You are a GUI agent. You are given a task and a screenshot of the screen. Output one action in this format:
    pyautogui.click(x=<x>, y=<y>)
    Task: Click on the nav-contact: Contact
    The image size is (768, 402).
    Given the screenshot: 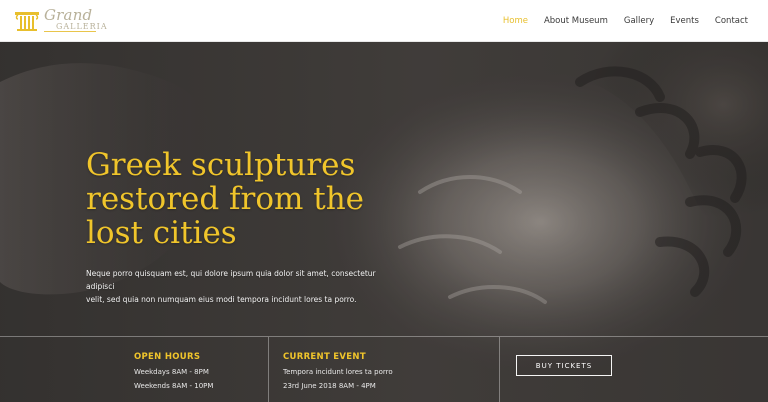 What is the action you would take?
    pyautogui.click(x=731, y=21)
    